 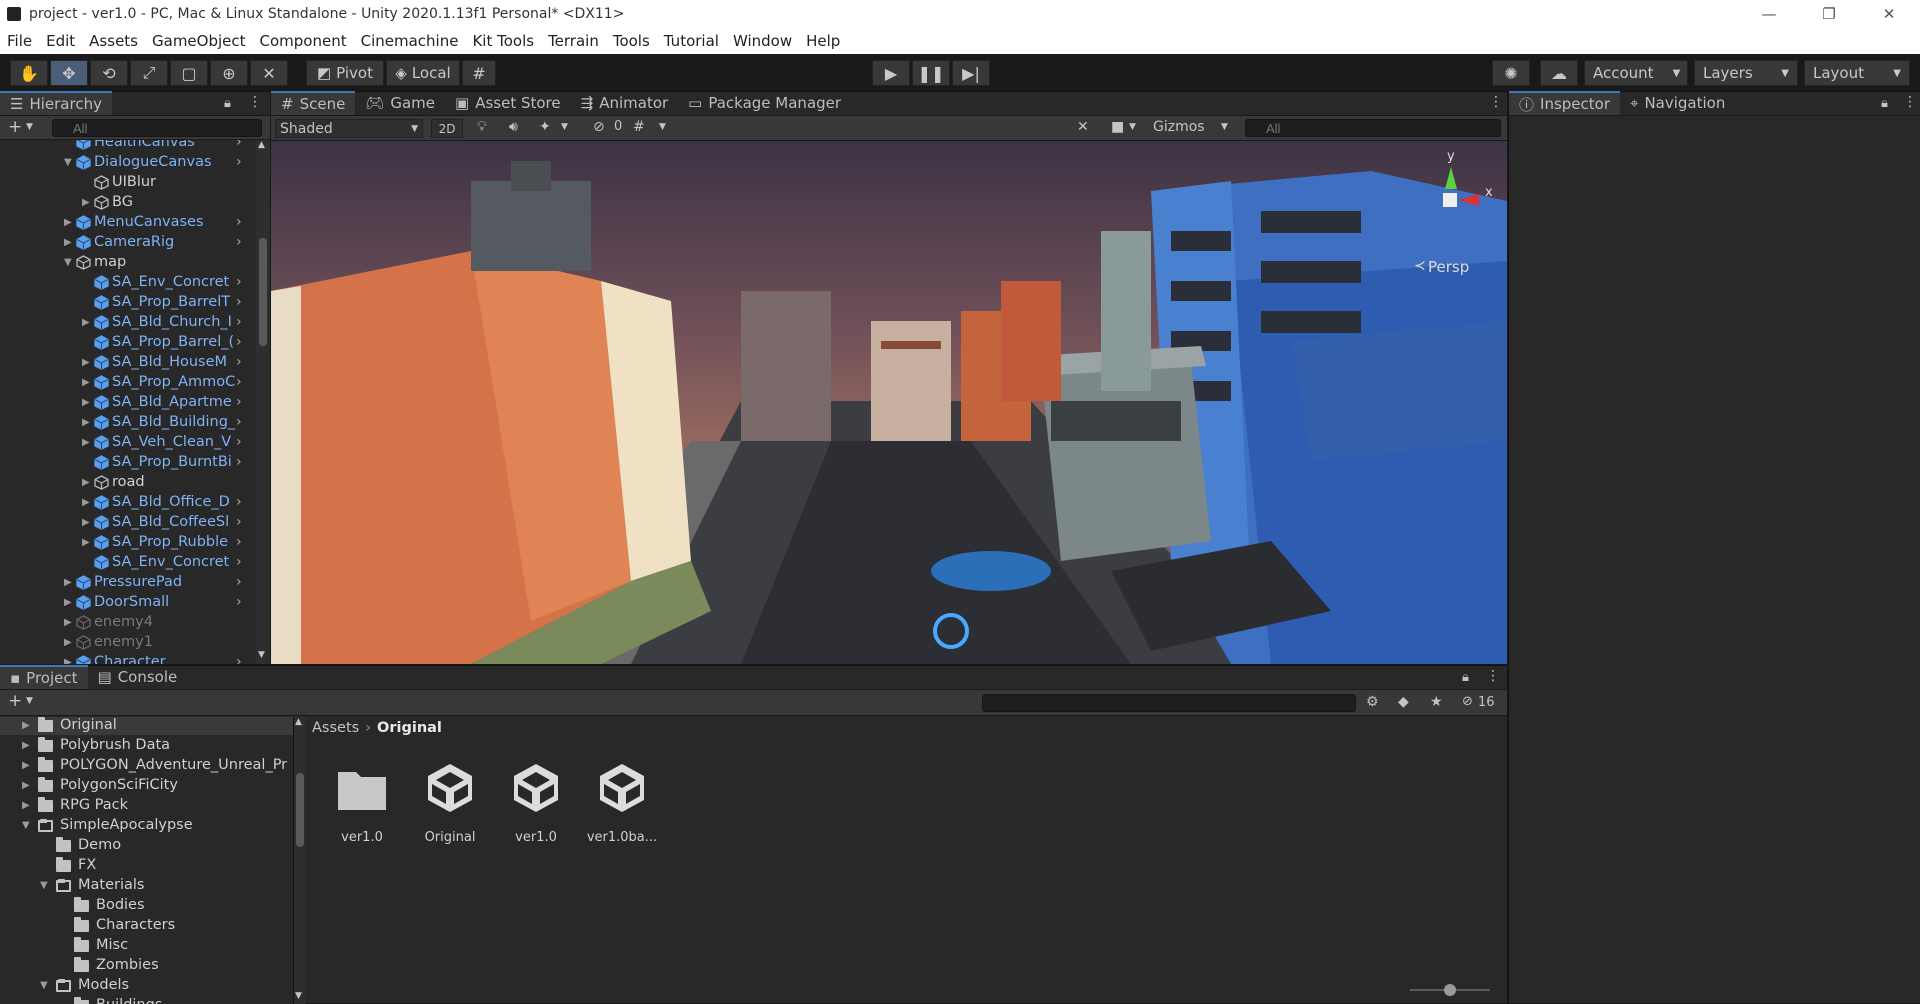 What do you see at coordinates (157, 128) in the screenshot?
I see `hierarchy-search-input` at bounding box center [157, 128].